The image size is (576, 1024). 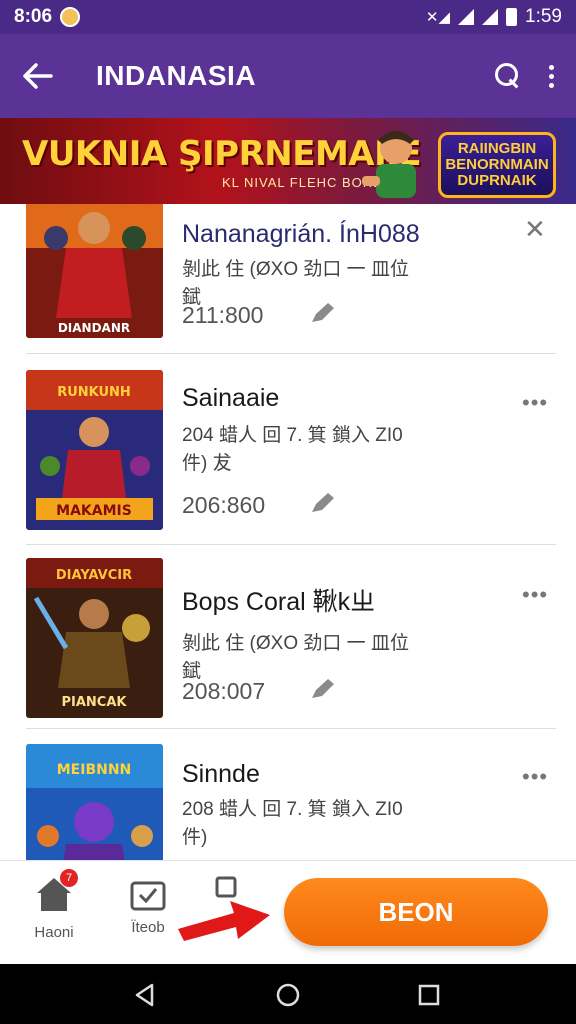 I want to click on notification-badge: 7, so click(x=69, y=878).